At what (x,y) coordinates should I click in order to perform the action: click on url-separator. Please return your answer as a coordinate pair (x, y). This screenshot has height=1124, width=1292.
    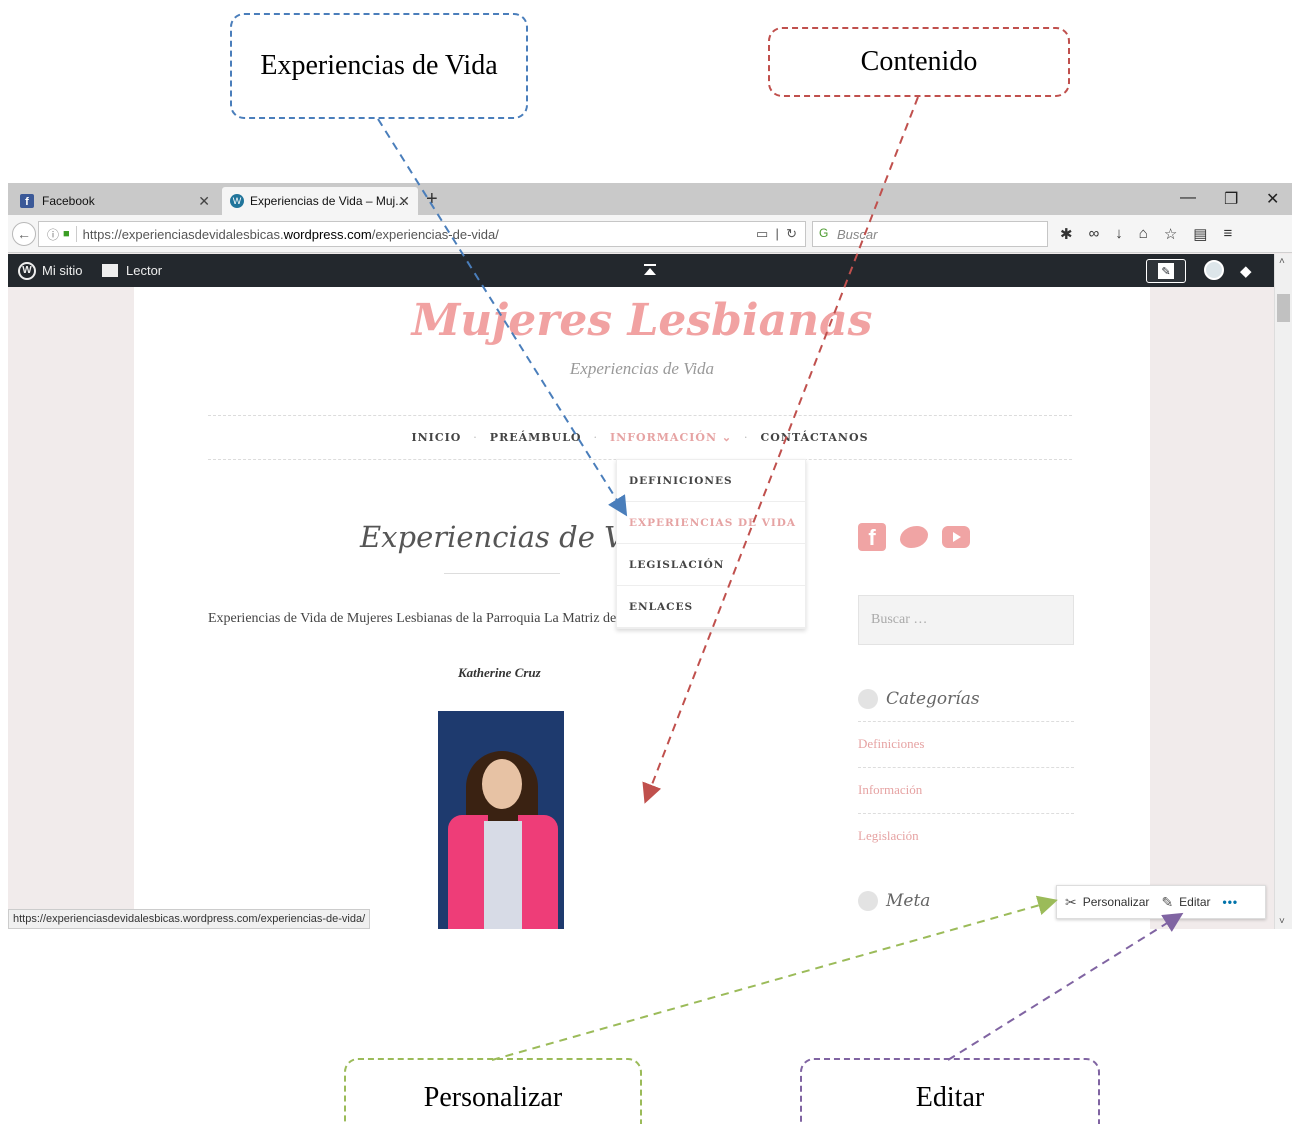
    Looking at the image, I should click on (76, 234).